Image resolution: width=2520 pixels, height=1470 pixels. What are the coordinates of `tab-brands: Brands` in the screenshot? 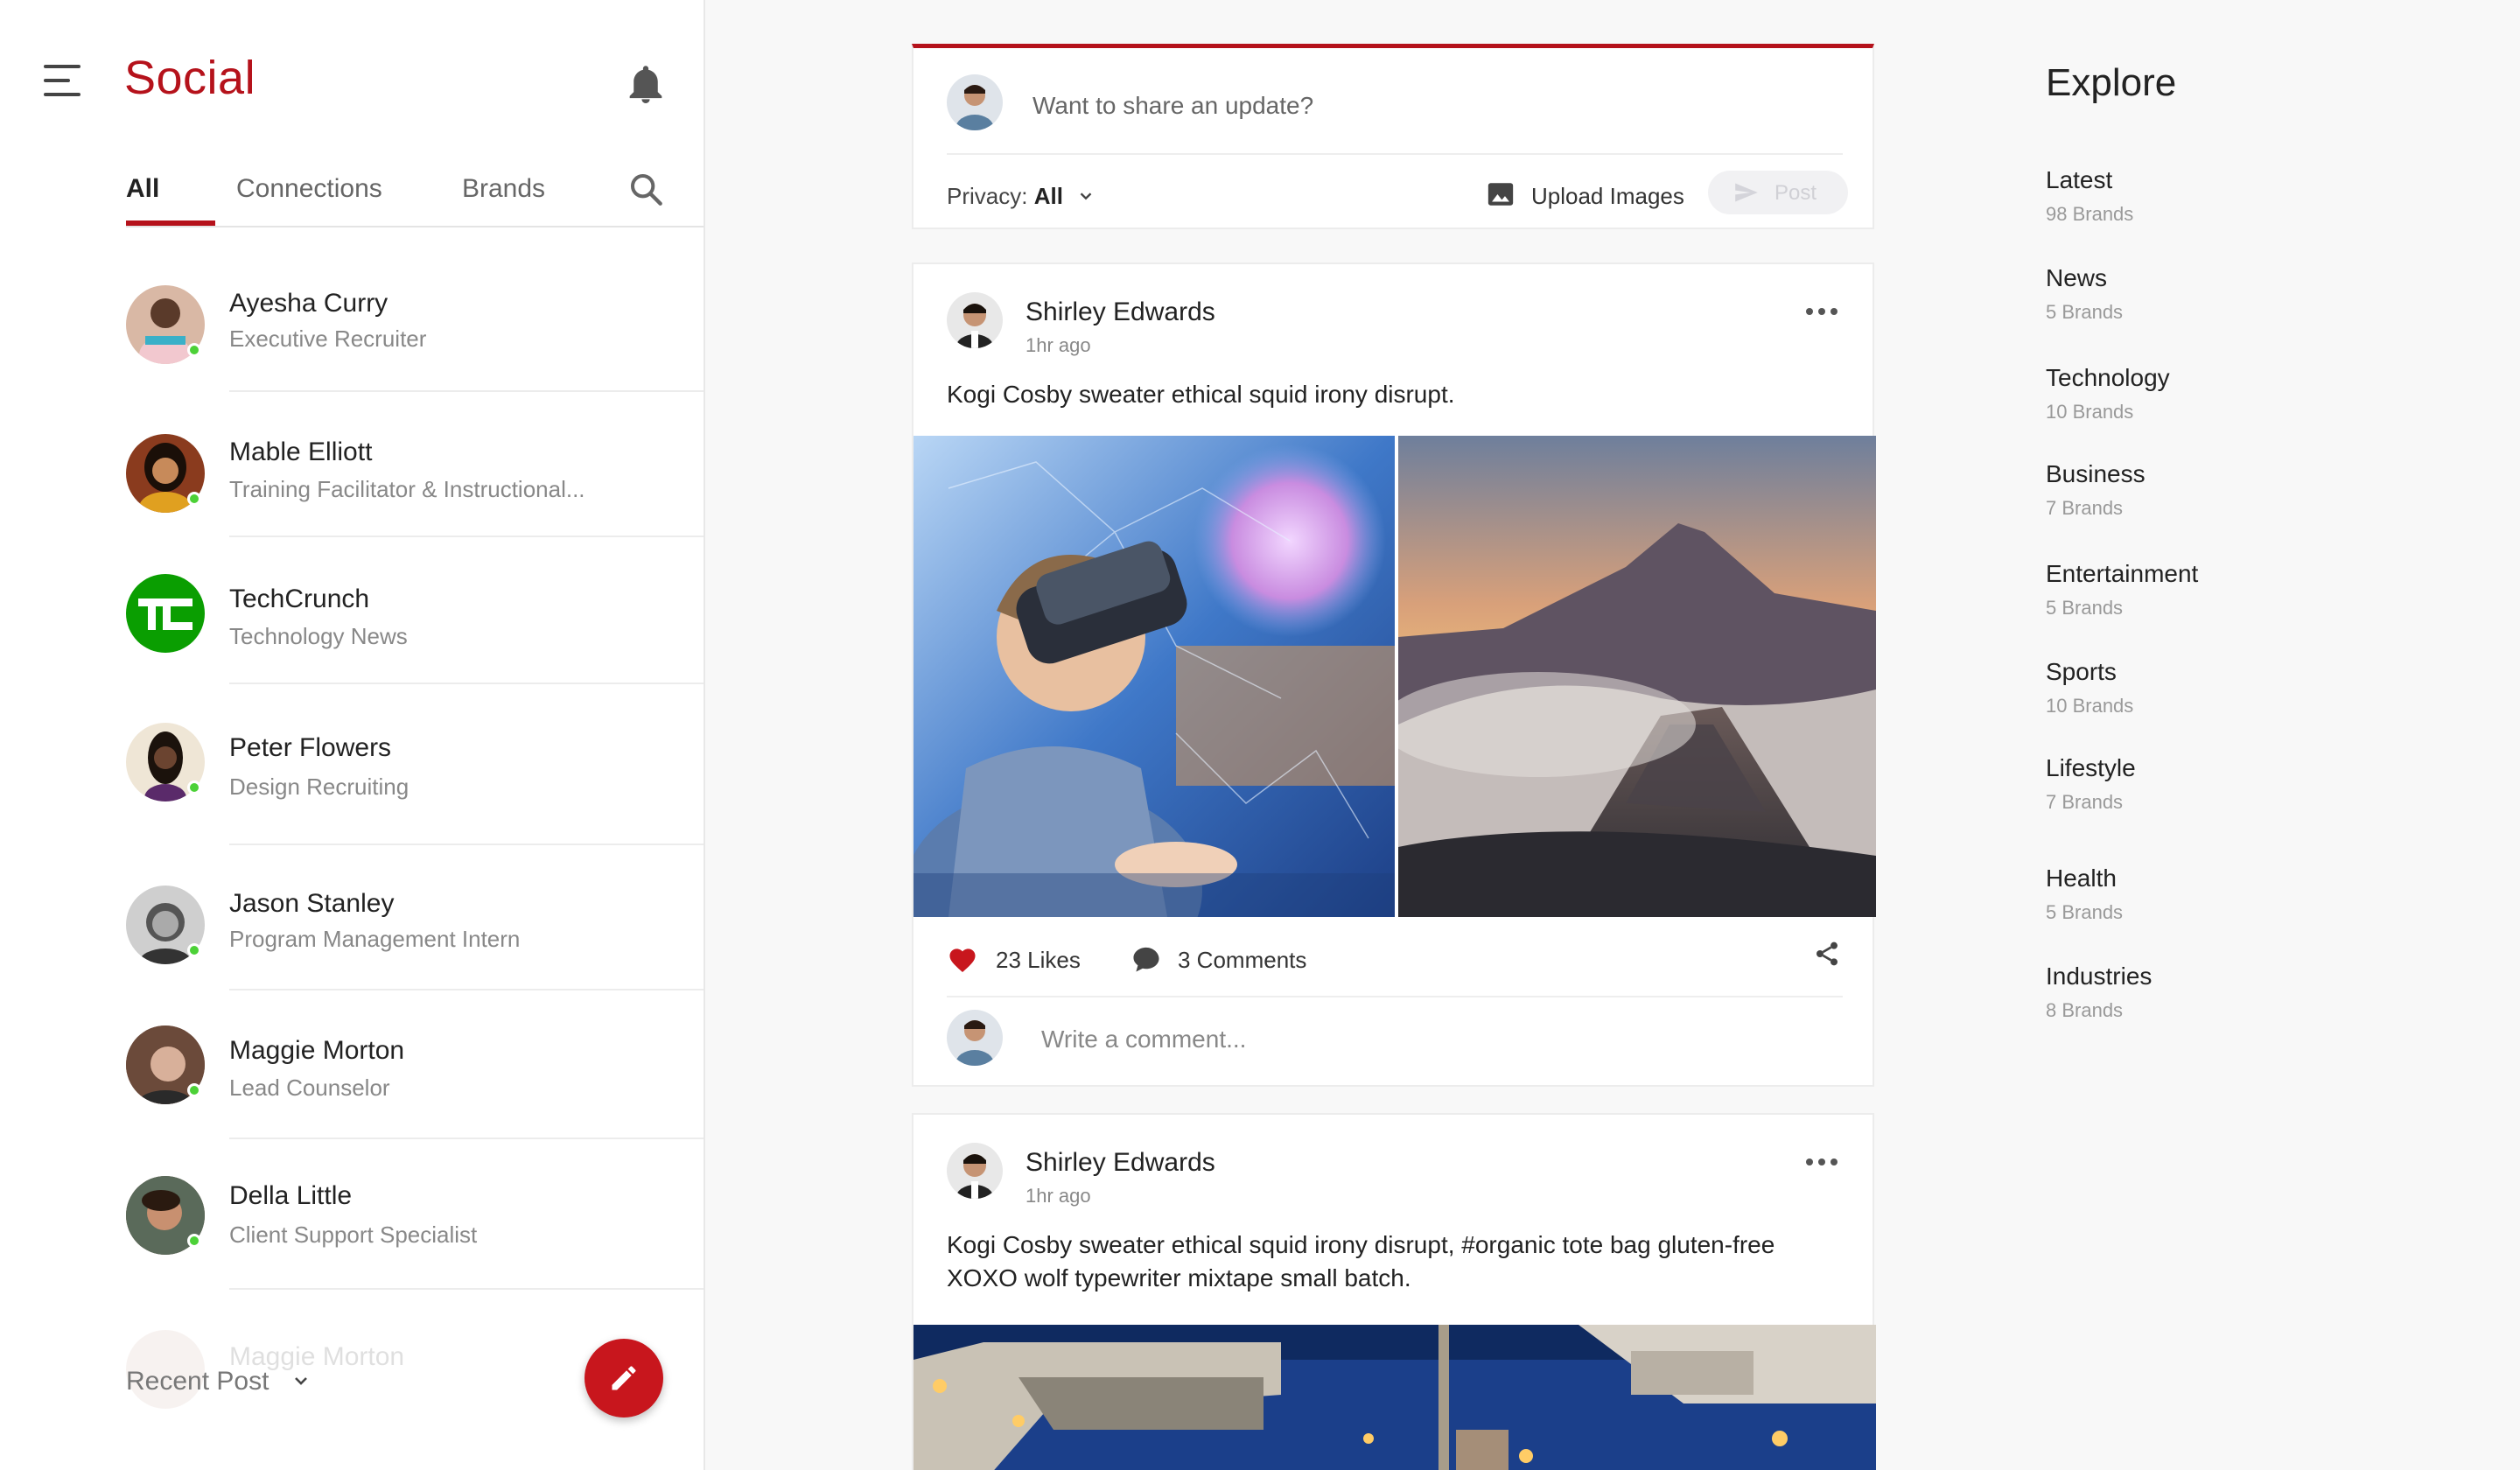 It's located at (503, 200).